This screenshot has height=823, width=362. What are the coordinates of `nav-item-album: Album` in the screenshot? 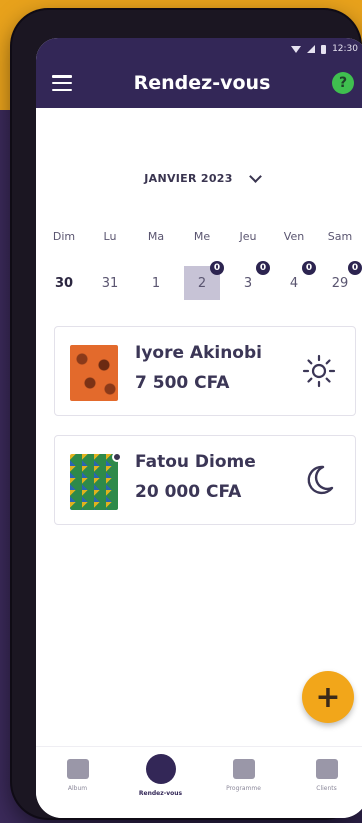 It's located at (78, 775).